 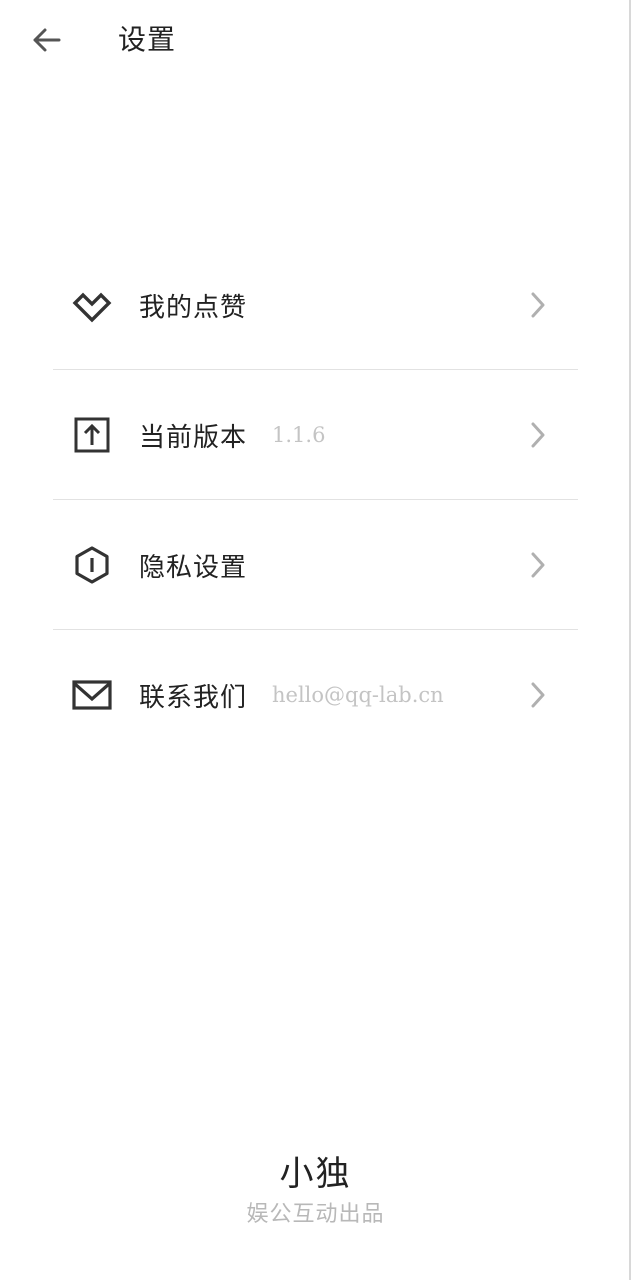 What do you see at coordinates (92, 305) in the screenshot?
I see `heart-diamond-icon` at bounding box center [92, 305].